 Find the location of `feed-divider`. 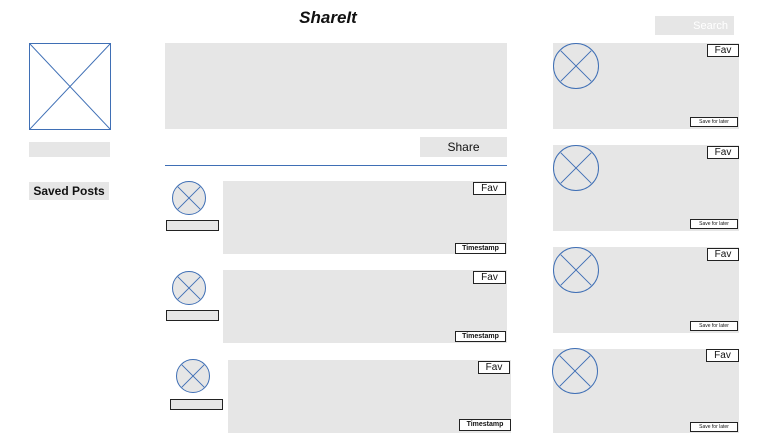

feed-divider is located at coordinates (336, 165).